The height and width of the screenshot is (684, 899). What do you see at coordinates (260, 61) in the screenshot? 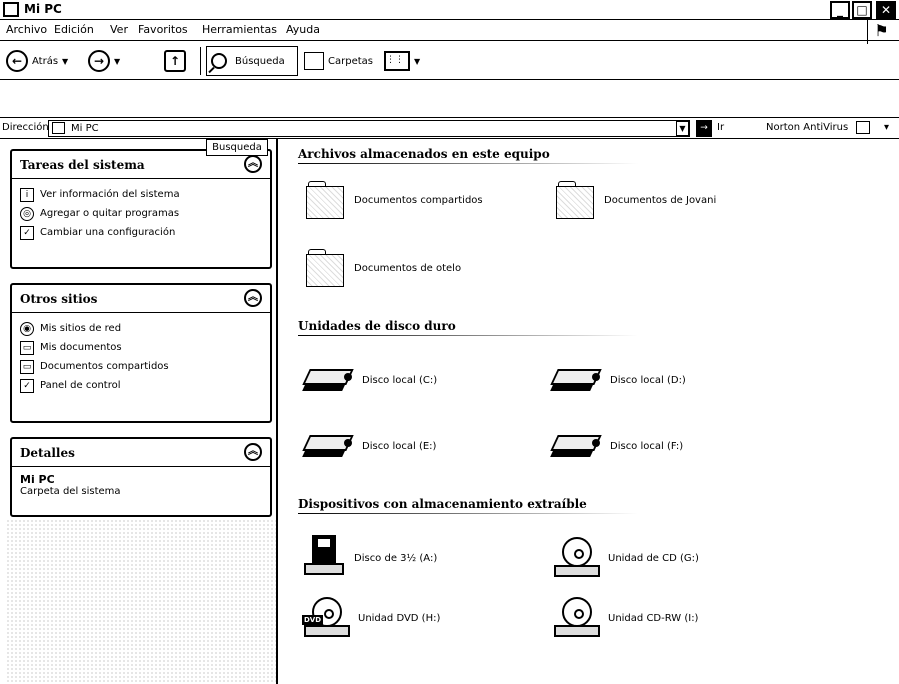
I see `search-label: Búsqueda` at bounding box center [260, 61].